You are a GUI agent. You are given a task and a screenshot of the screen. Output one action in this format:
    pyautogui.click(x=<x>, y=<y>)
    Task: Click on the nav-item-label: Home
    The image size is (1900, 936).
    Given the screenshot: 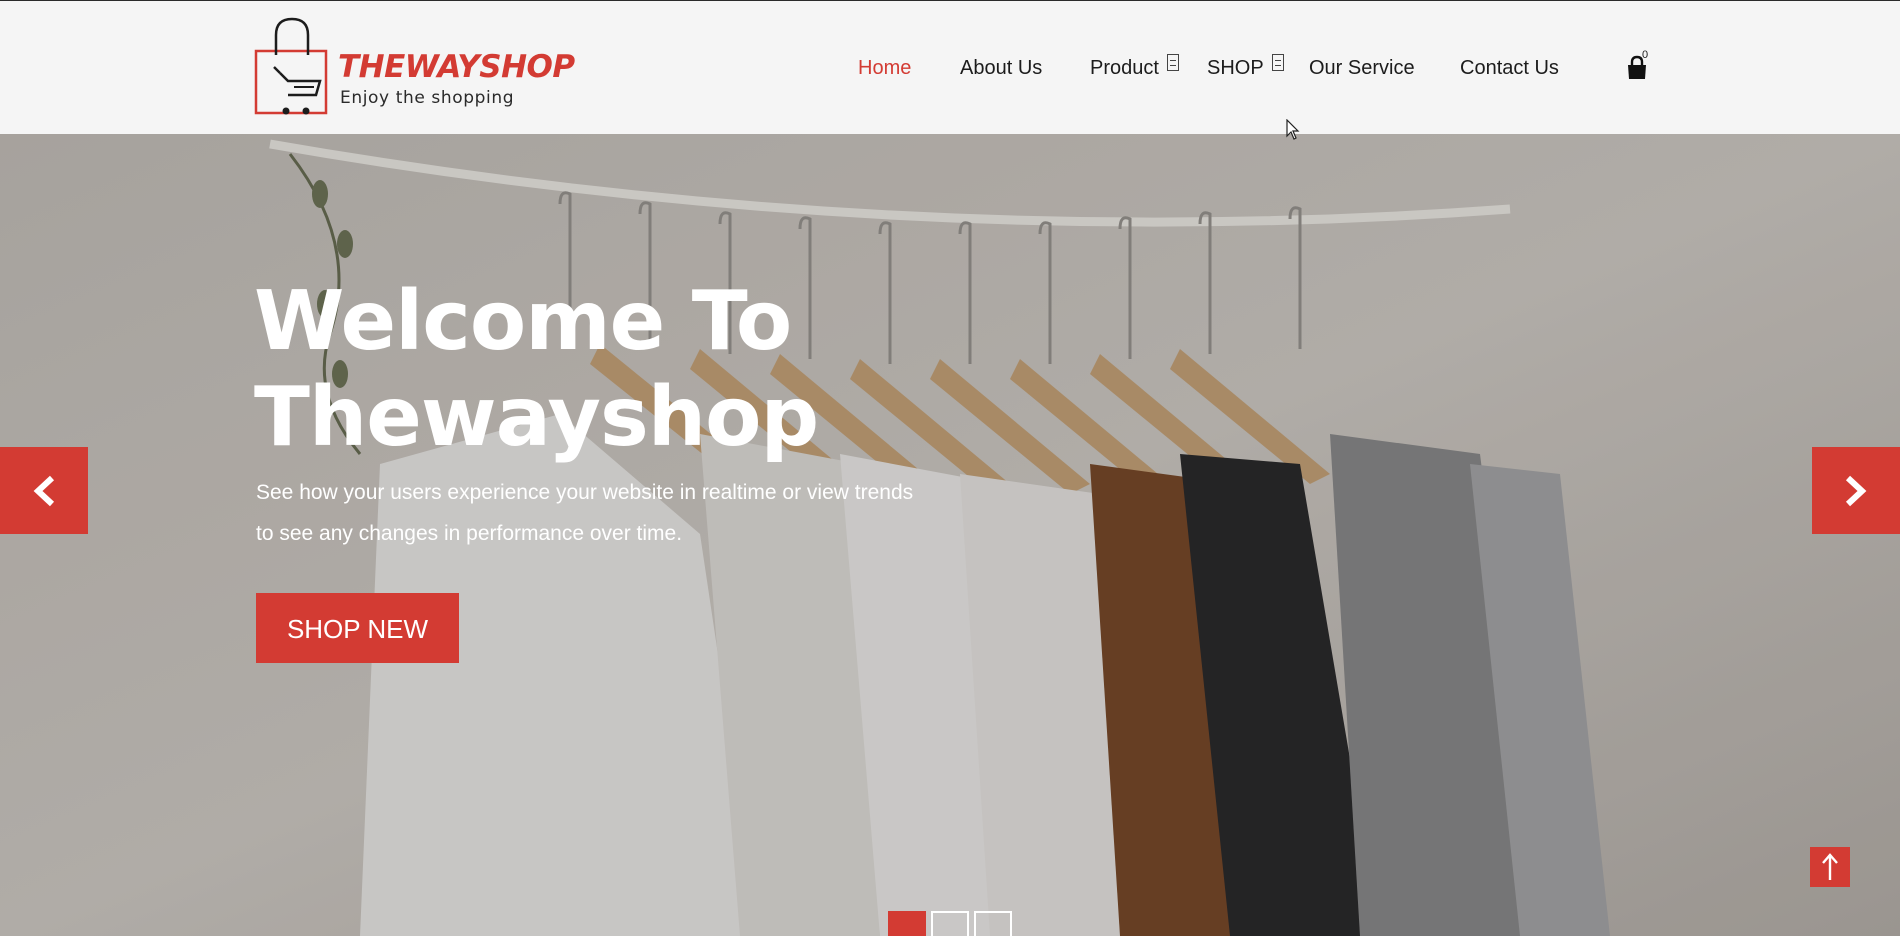 What is the action you would take?
    pyautogui.click(x=885, y=68)
    